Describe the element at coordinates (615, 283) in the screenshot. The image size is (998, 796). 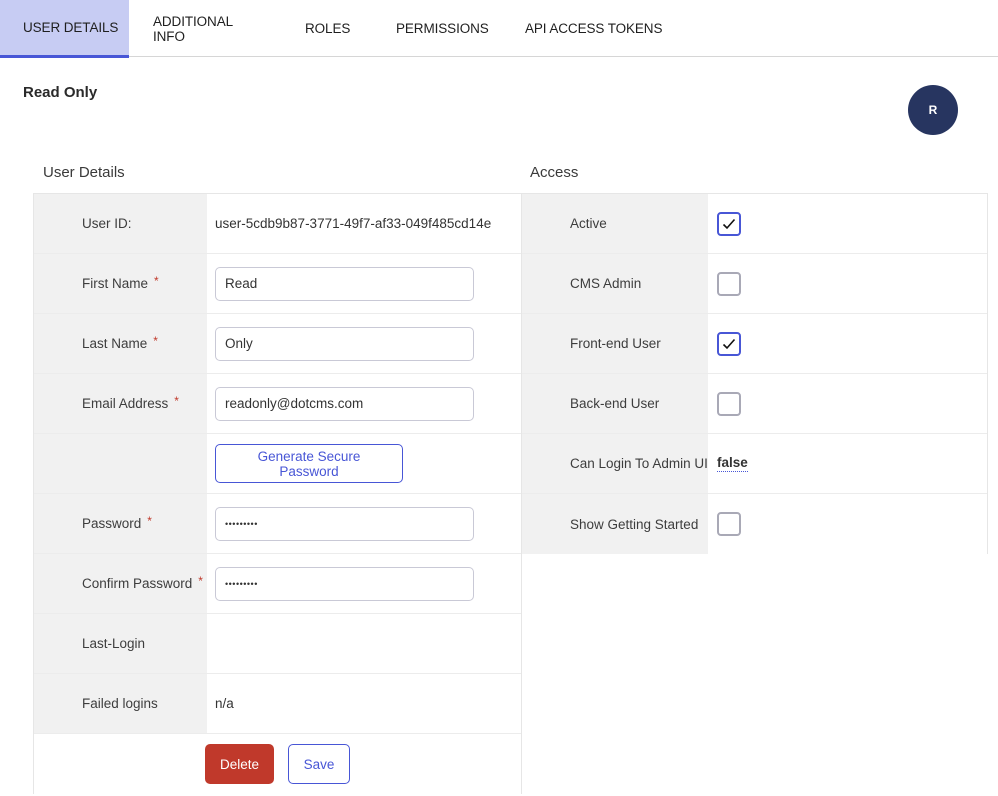
I see `cms-admin-label: CMS Admin` at that location.